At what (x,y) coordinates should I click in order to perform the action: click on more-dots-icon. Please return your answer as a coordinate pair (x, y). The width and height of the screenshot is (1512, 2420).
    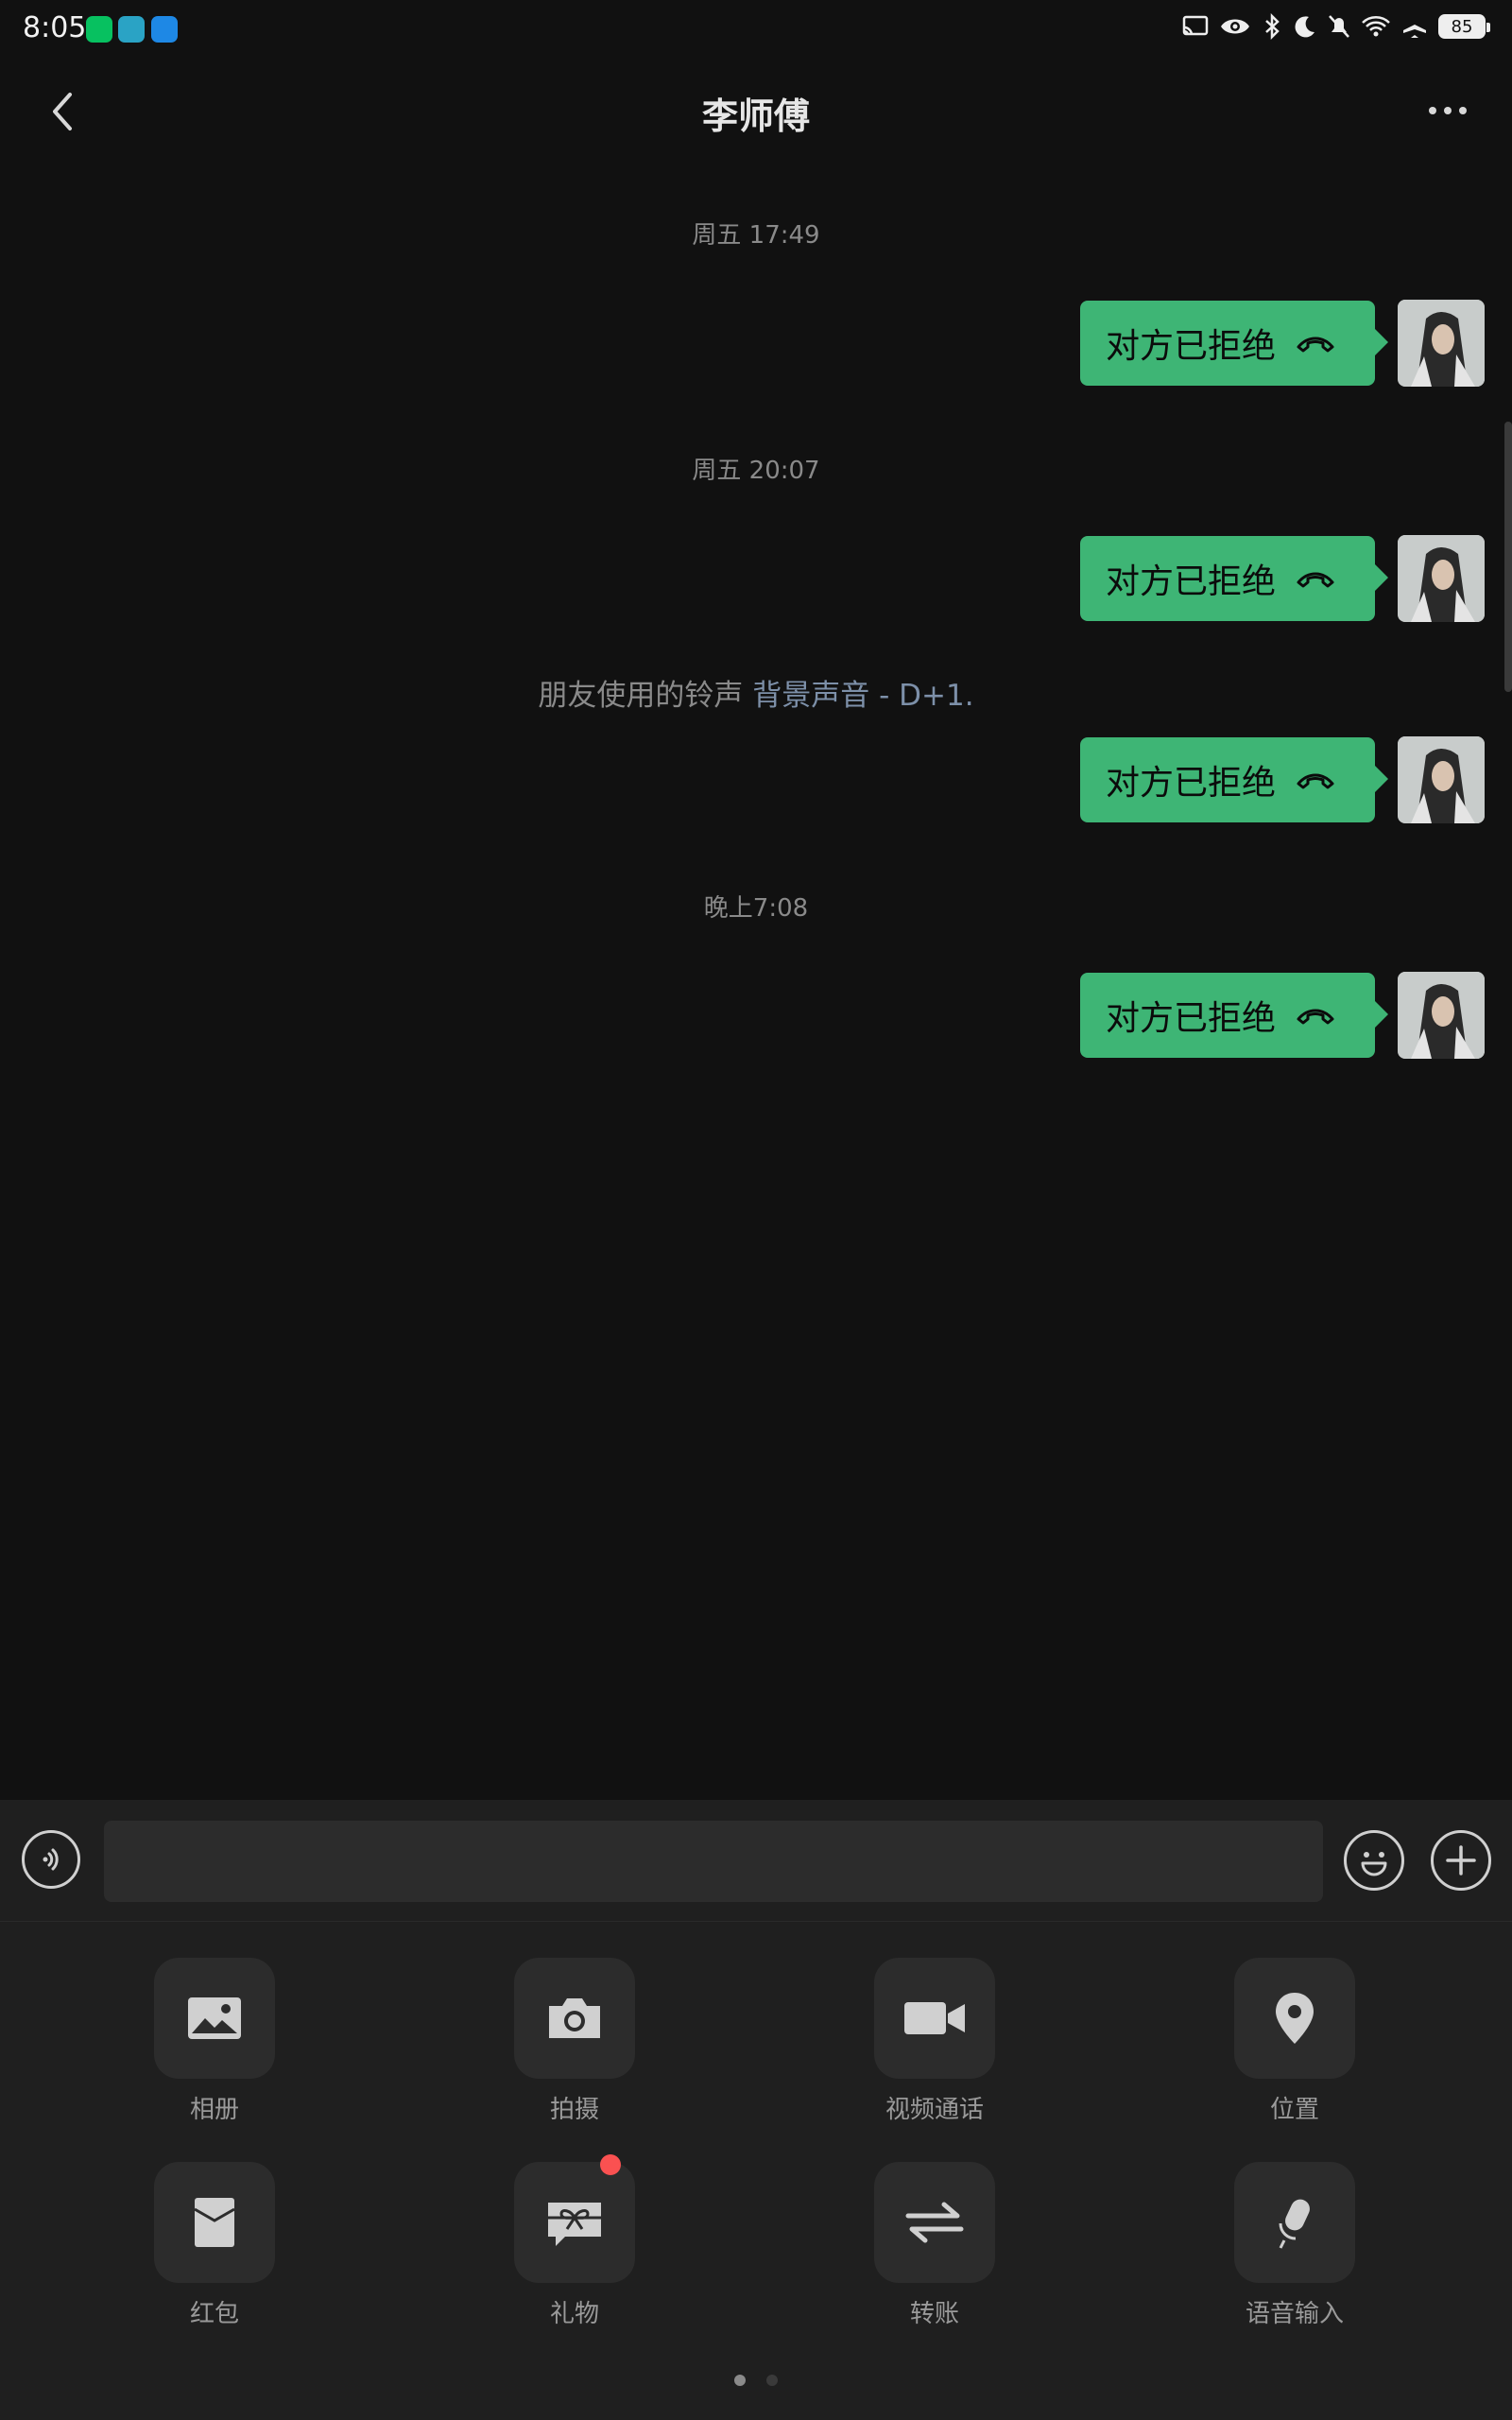
    Looking at the image, I should click on (1448, 111).